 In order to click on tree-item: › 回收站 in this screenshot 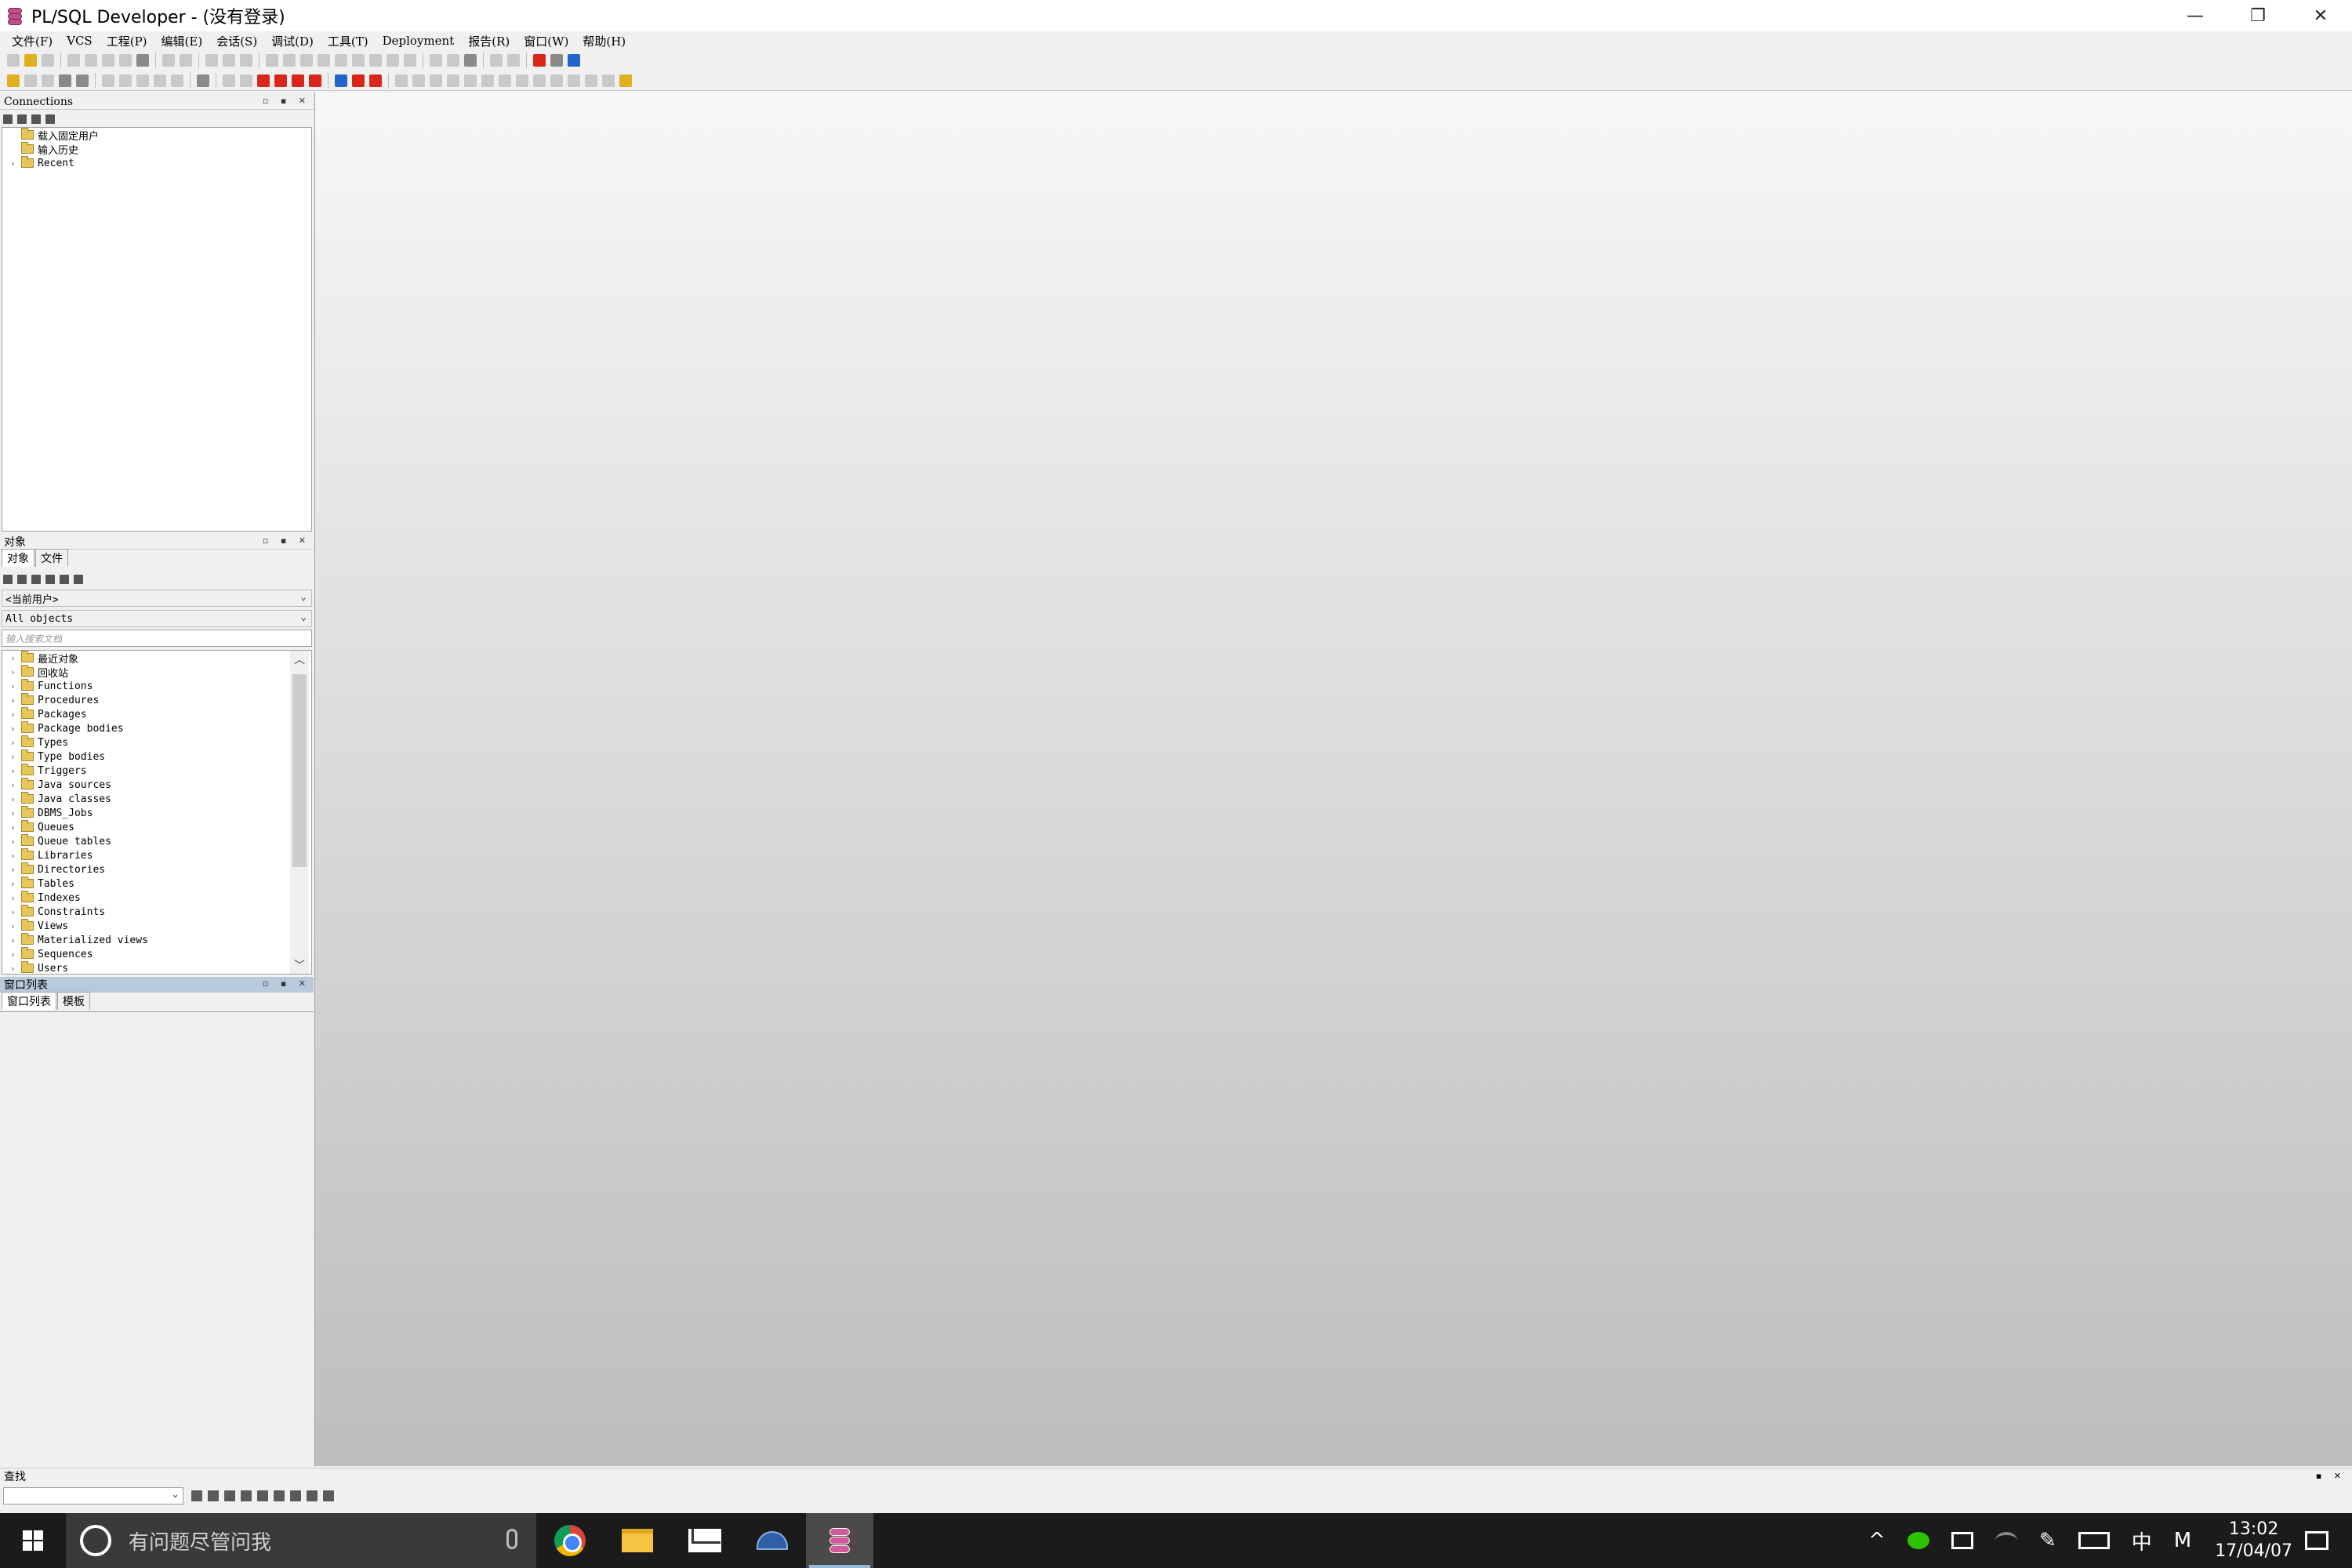, I will do `click(156, 672)`.